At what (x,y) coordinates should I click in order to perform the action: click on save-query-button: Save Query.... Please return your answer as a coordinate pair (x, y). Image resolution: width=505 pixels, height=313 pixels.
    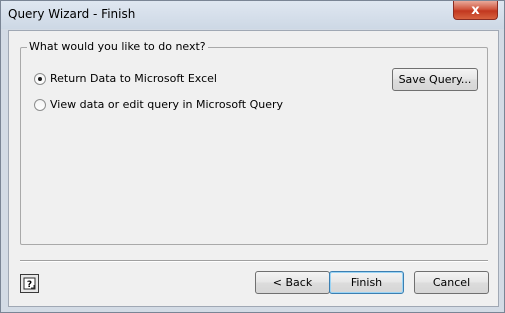
    Looking at the image, I should click on (435, 79).